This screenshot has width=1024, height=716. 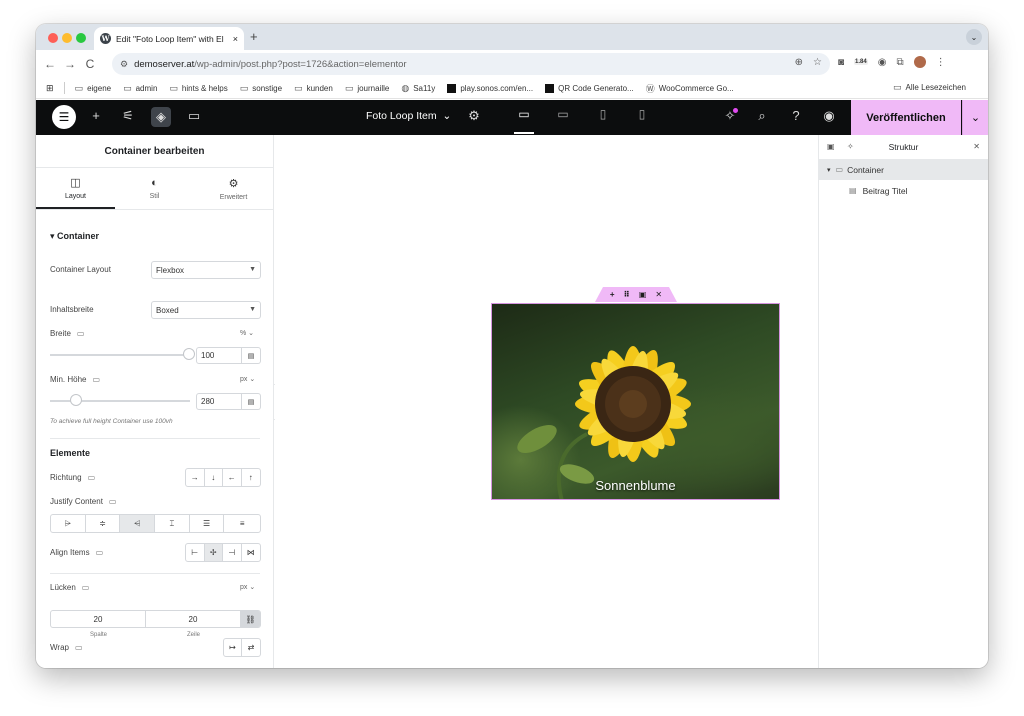 I want to click on no-wrap-icon: ↦, so click(x=233, y=647).